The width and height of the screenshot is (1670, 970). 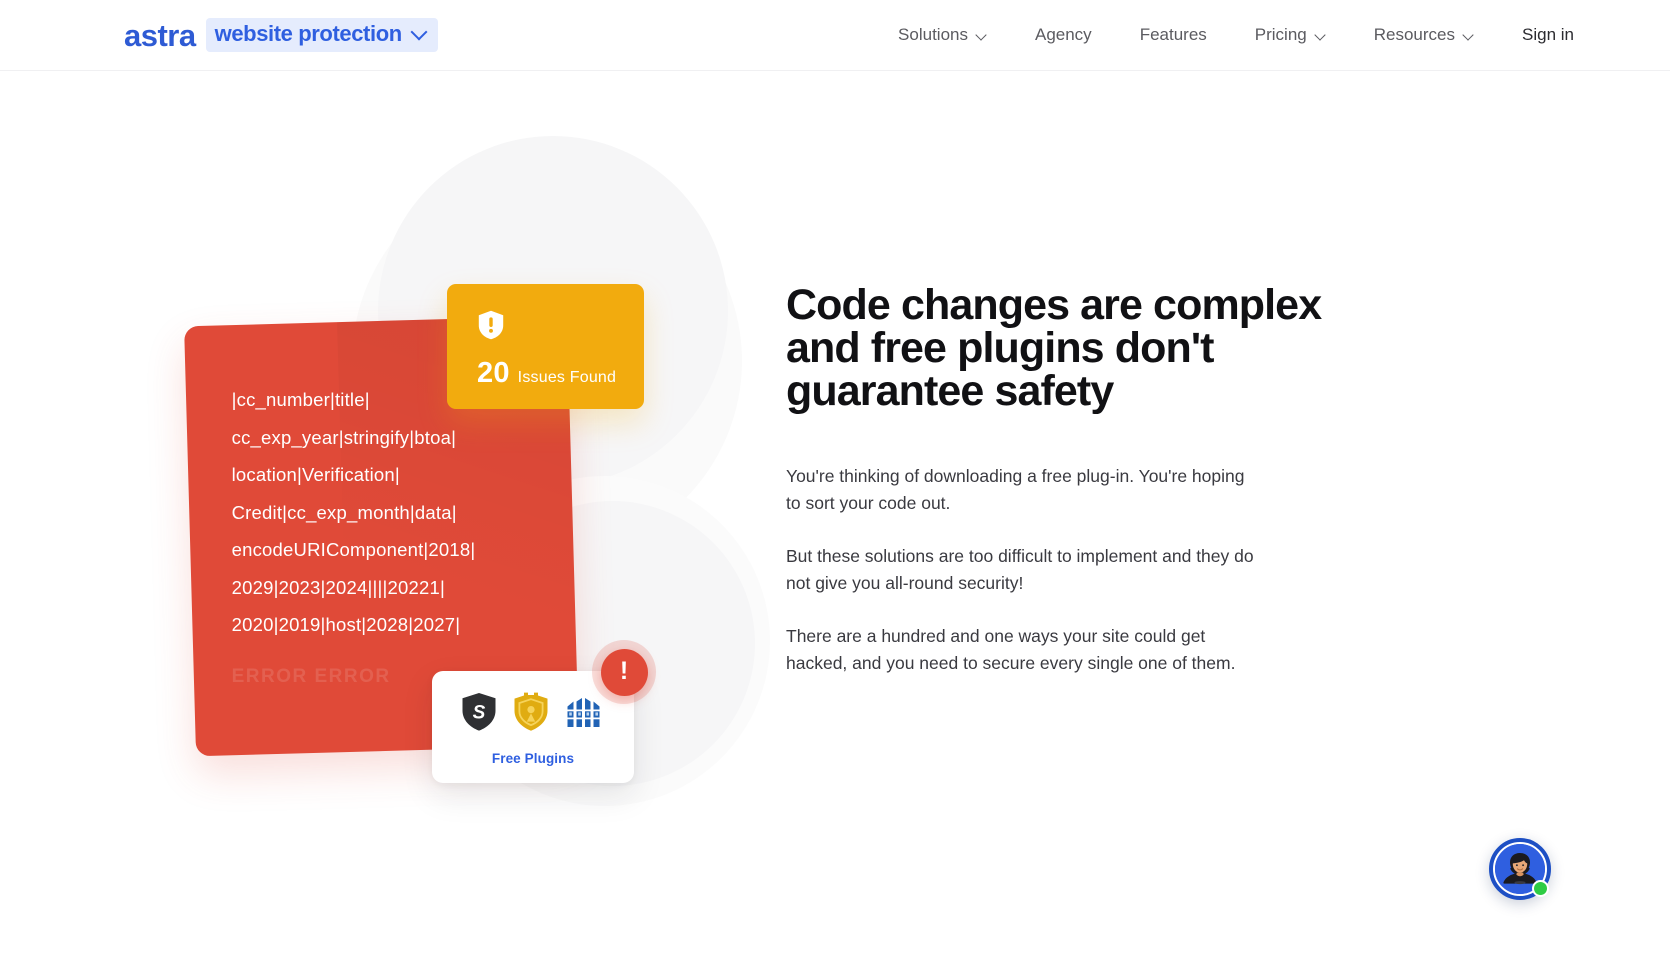 I want to click on nav-item-features: Features, so click(x=1173, y=35).